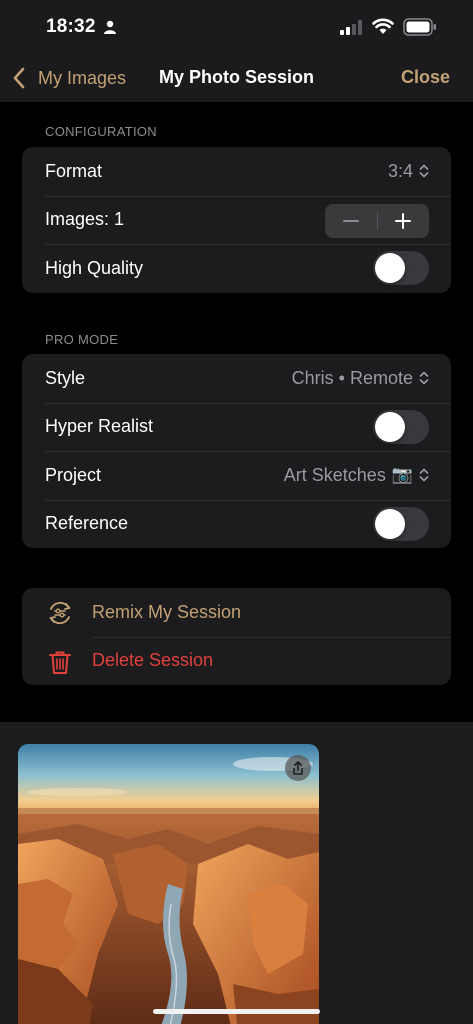  I want to click on hyper-realist-row: Hyper Realist, so click(236, 427).